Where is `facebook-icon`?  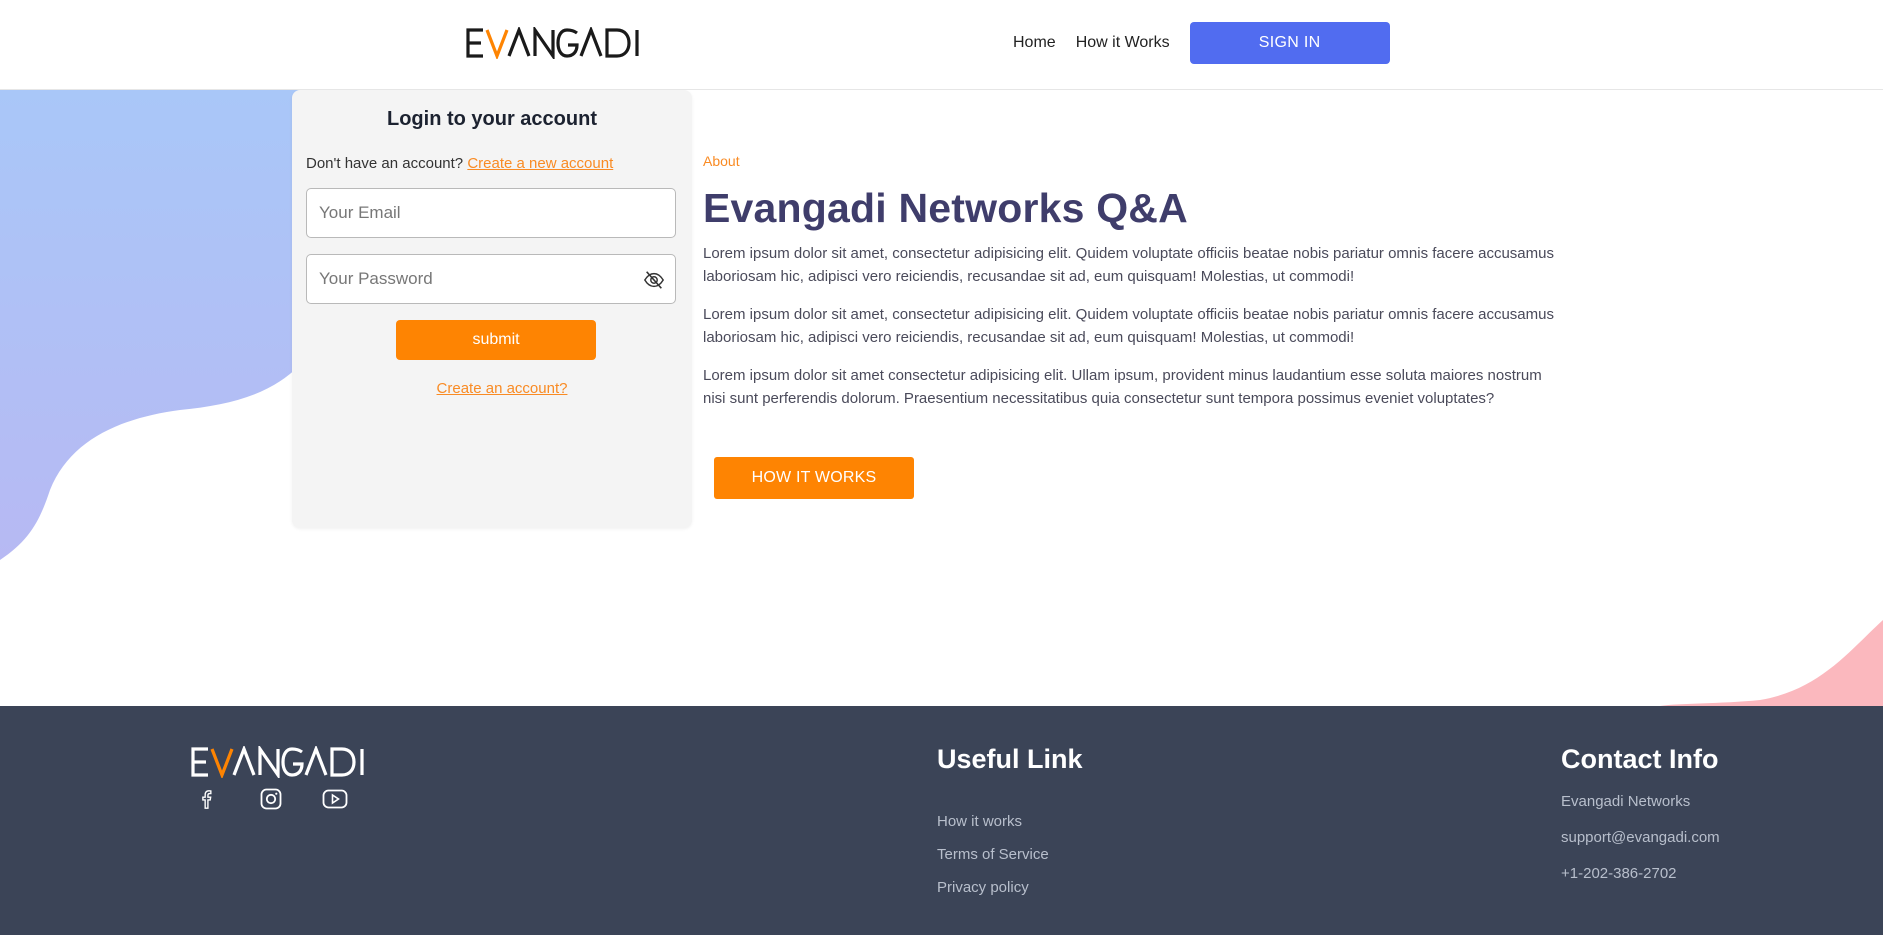 facebook-icon is located at coordinates (207, 799).